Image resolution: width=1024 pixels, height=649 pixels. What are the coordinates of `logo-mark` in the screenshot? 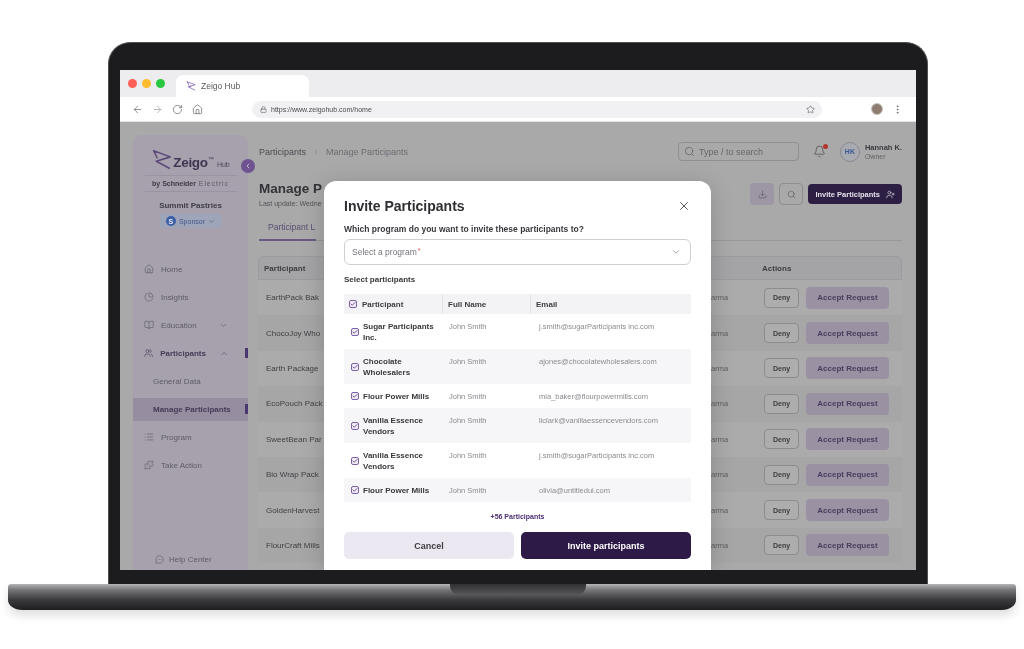 It's located at (162, 159).